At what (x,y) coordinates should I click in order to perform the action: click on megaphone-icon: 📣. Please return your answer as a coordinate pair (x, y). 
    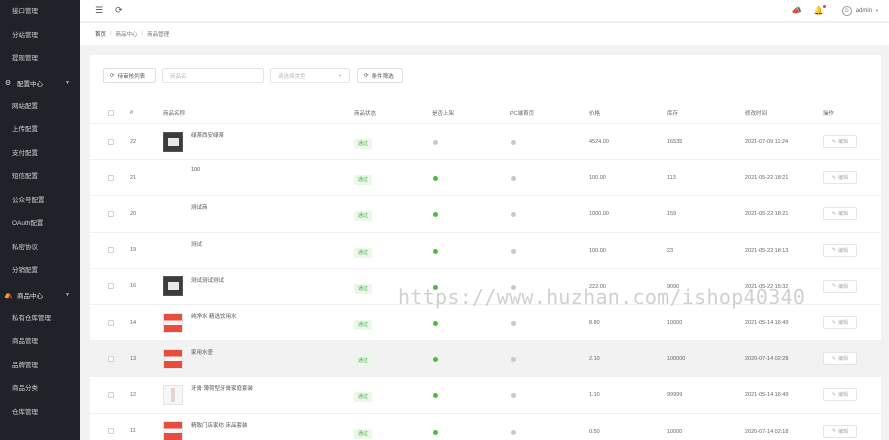
    Looking at the image, I should click on (797, 10).